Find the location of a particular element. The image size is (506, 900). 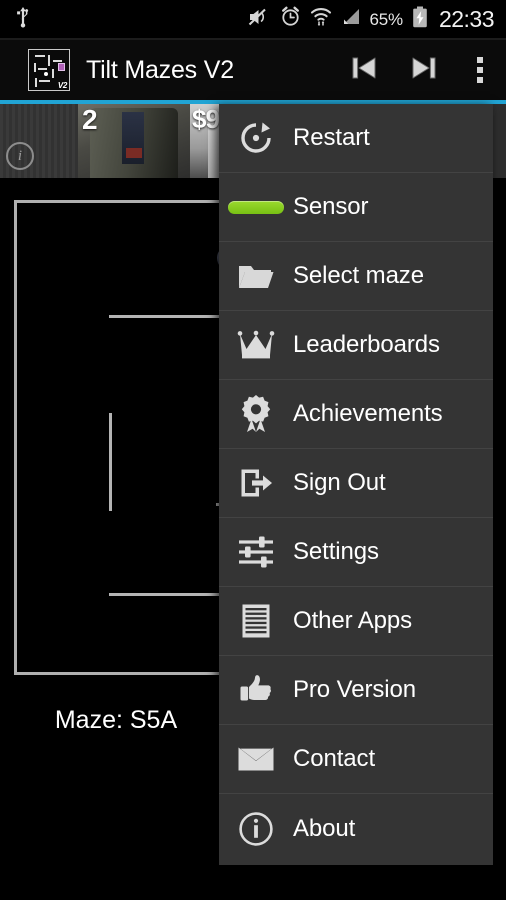

next-button is located at coordinates (424, 70).